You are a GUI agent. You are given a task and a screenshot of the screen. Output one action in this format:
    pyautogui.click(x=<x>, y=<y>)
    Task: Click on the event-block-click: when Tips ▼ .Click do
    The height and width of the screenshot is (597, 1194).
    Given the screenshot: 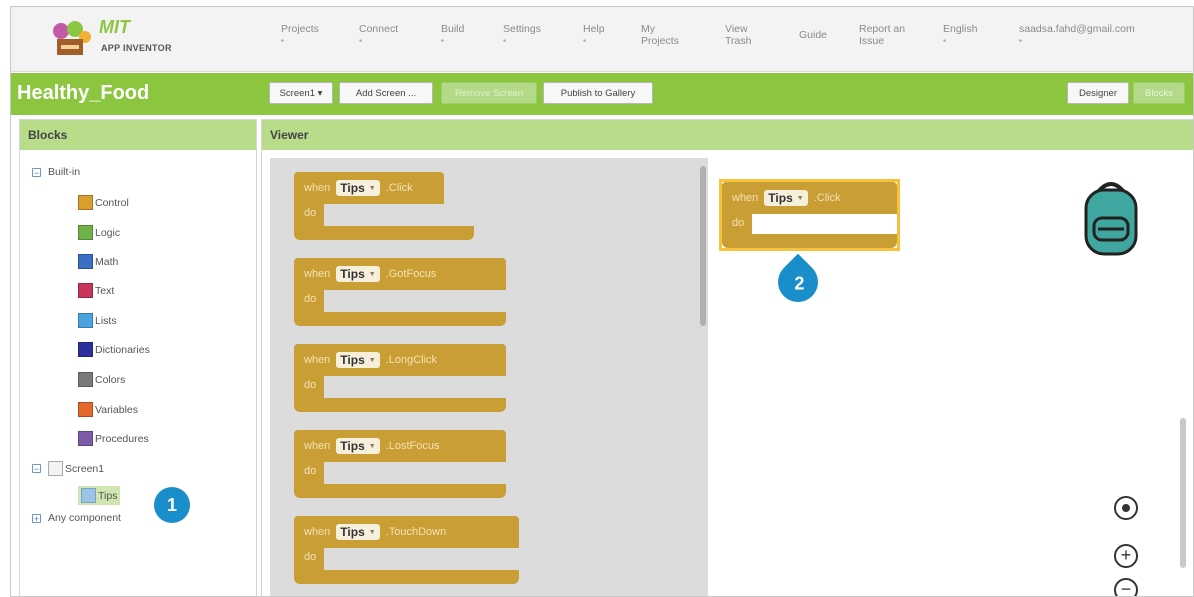 What is the action you would take?
    pyautogui.click(x=406, y=206)
    